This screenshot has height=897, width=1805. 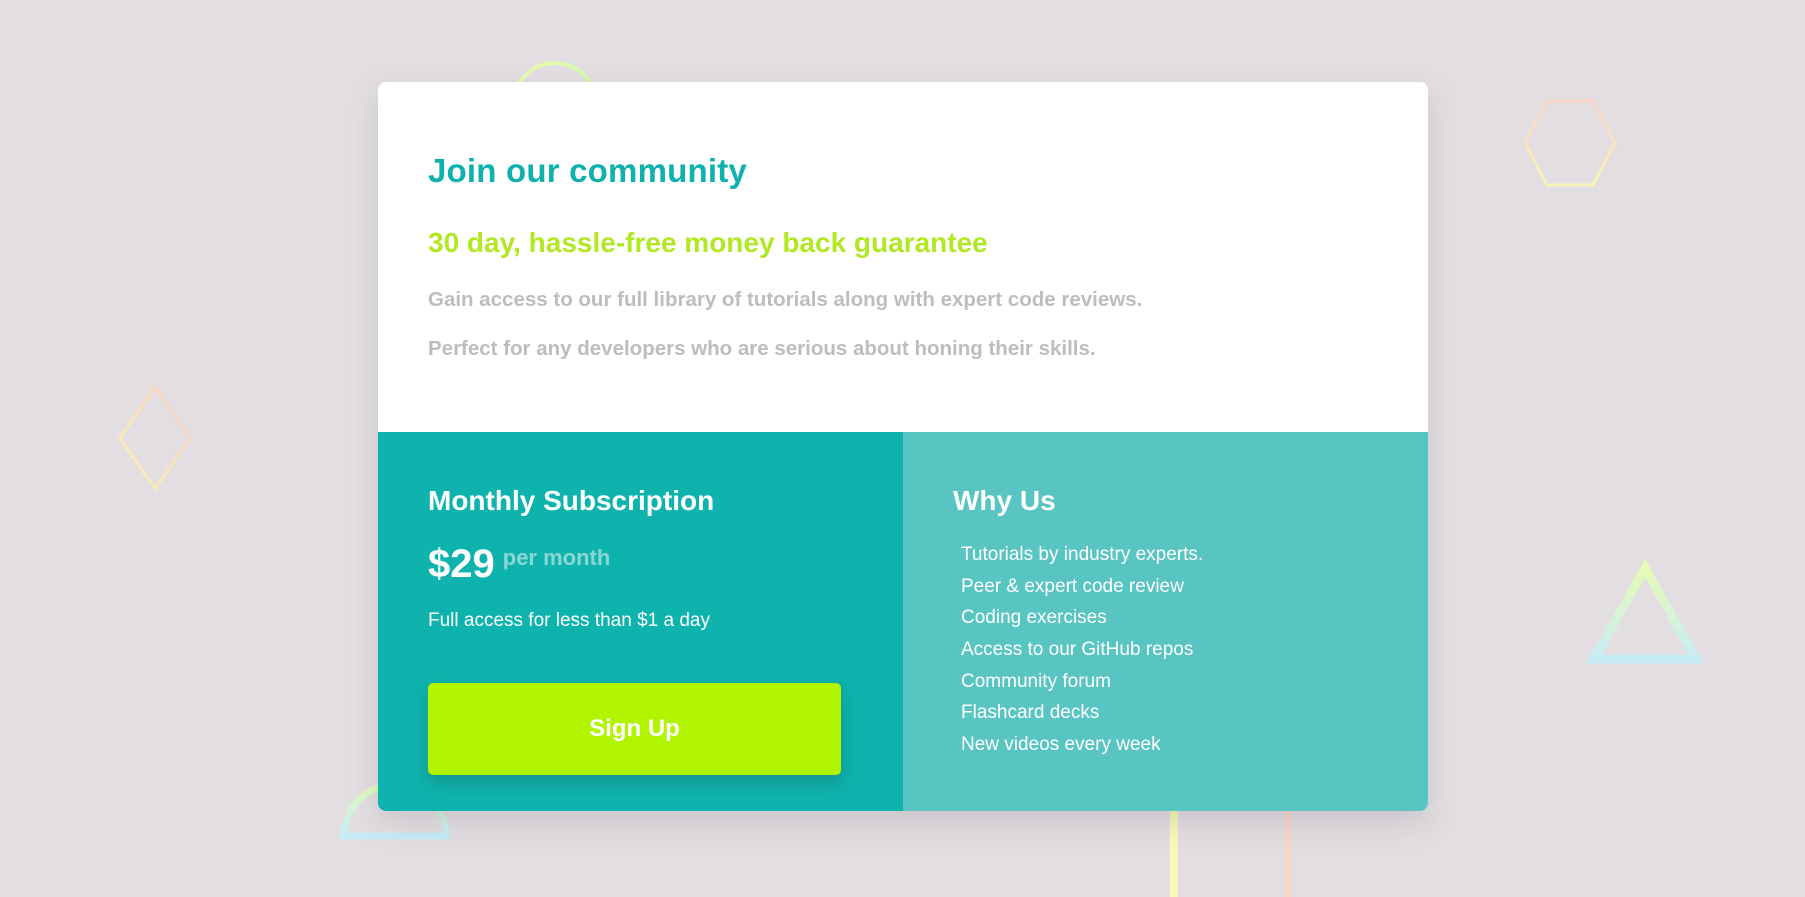 What do you see at coordinates (569, 620) in the screenshot?
I see `access-note: Full access for less than $1 a day` at bounding box center [569, 620].